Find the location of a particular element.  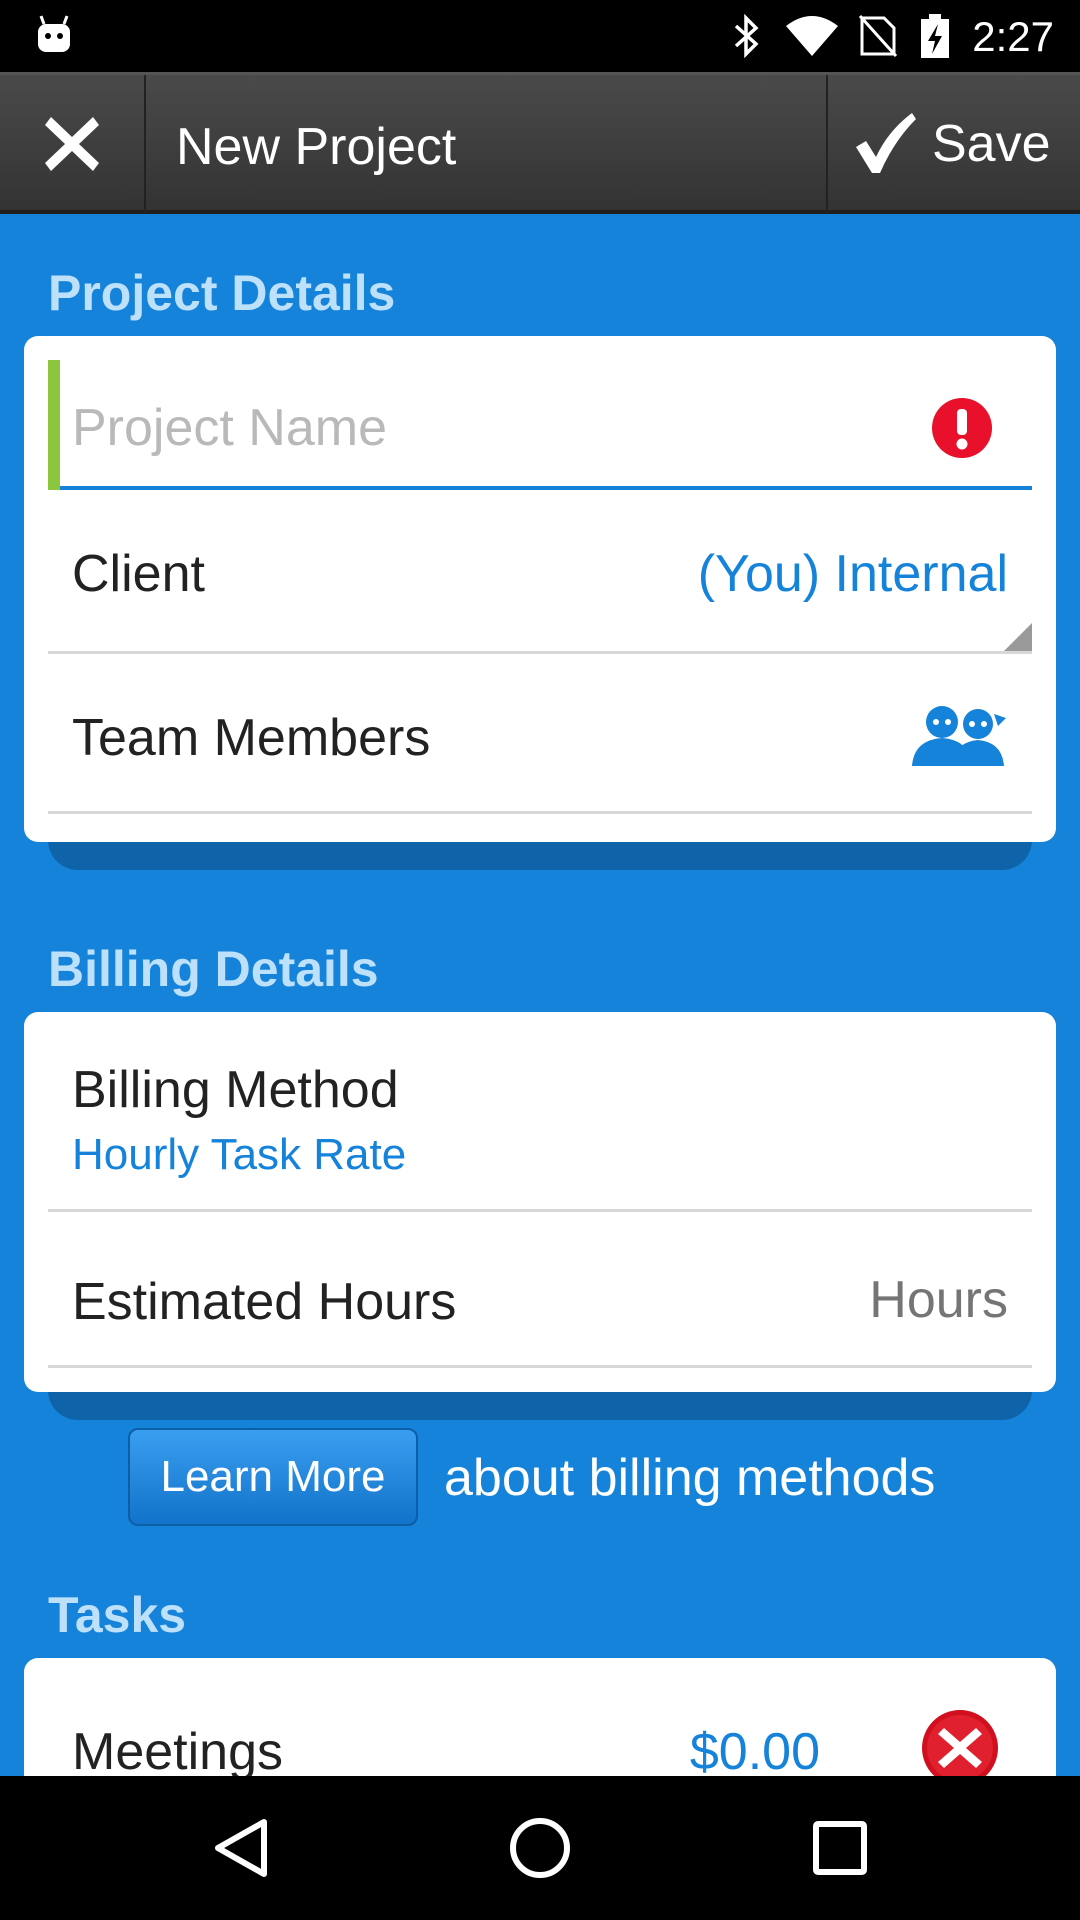

tasks-card: Meetings $0.00 is located at coordinates (540, 1717).